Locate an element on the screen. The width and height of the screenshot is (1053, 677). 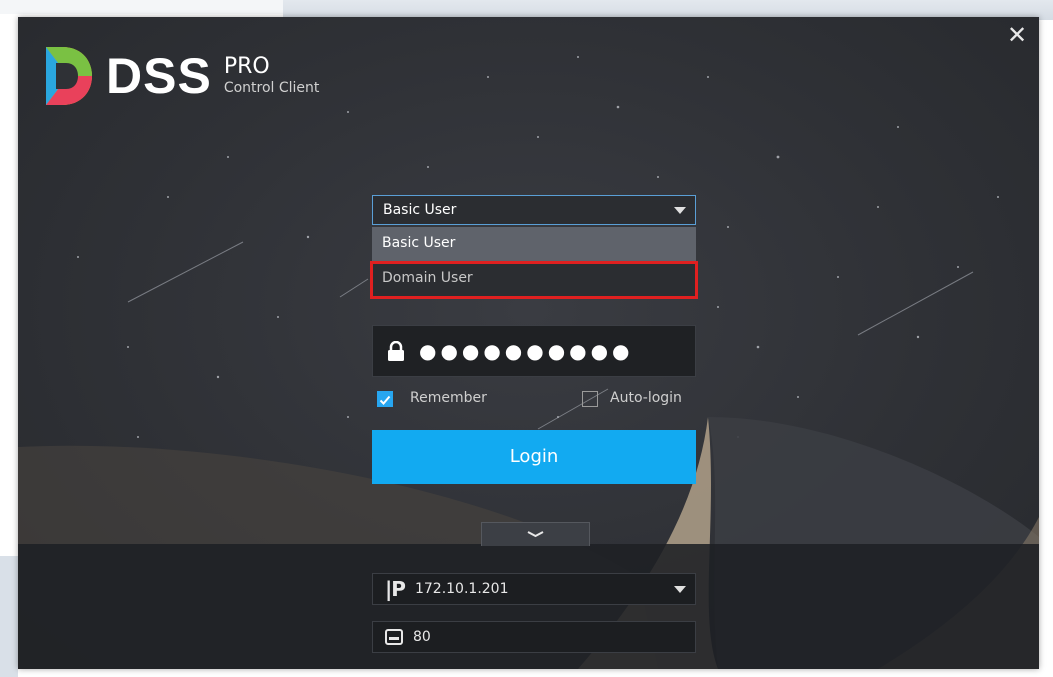
login-options-row: Remember Auto-login is located at coordinates (534, 399).